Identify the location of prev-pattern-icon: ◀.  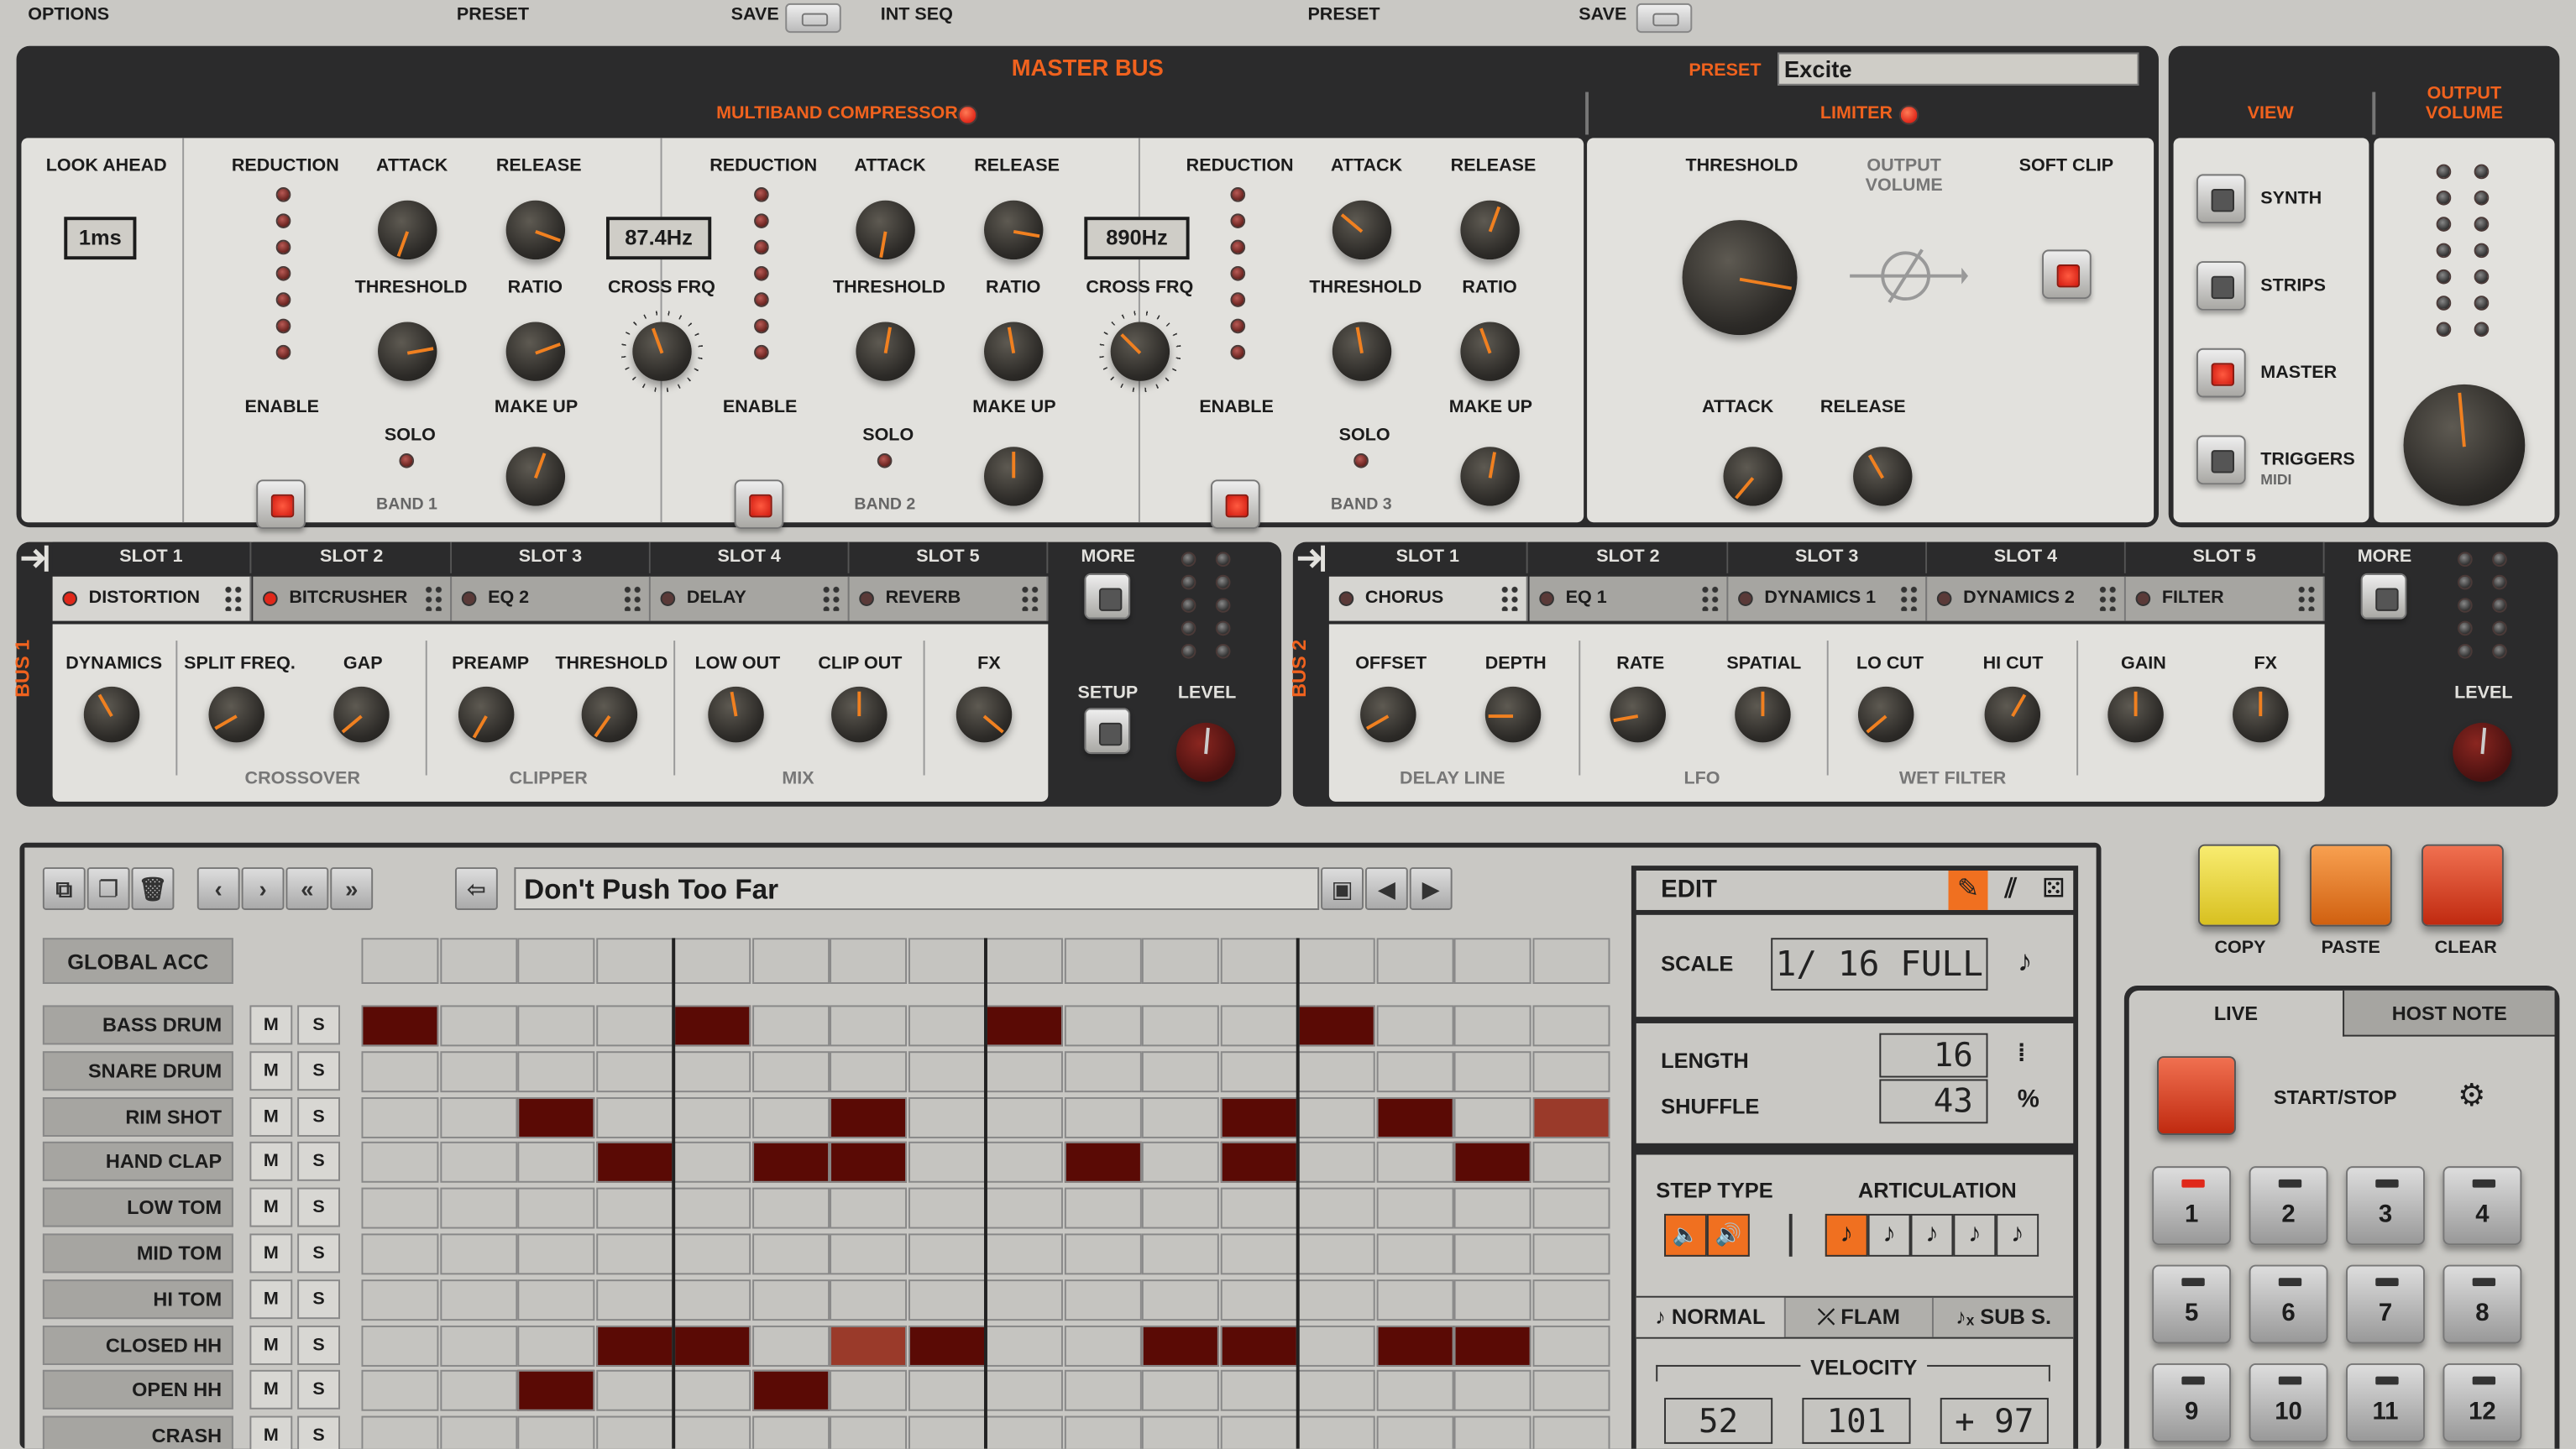
(1386, 888).